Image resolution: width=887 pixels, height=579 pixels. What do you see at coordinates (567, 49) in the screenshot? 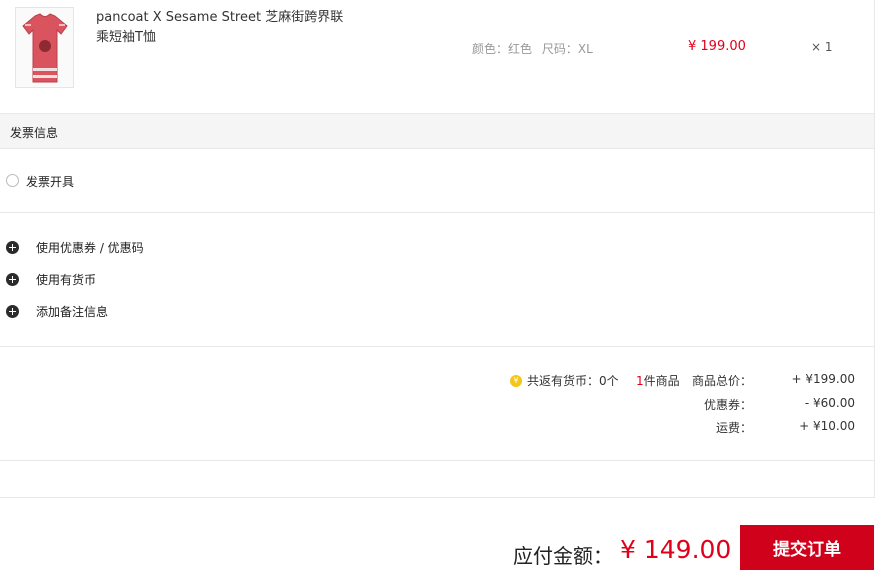
I see `product-size: 尺码：XL` at bounding box center [567, 49].